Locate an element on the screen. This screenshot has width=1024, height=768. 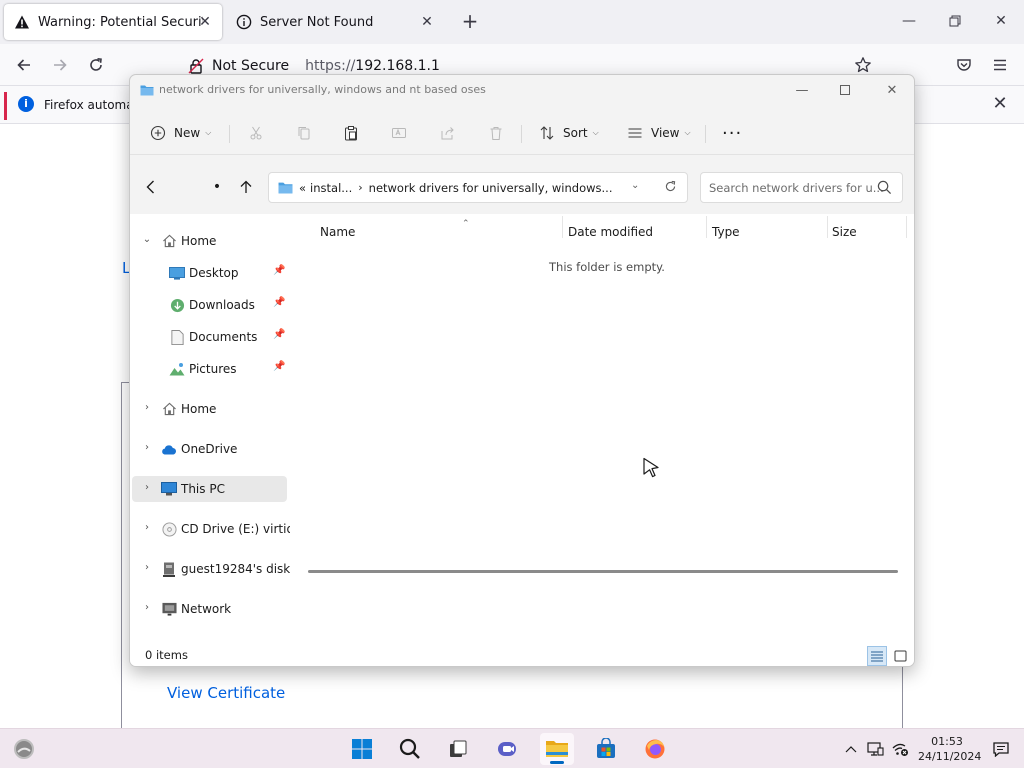
nav-item-desktop: Desktop 📌 is located at coordinates (209, 273).